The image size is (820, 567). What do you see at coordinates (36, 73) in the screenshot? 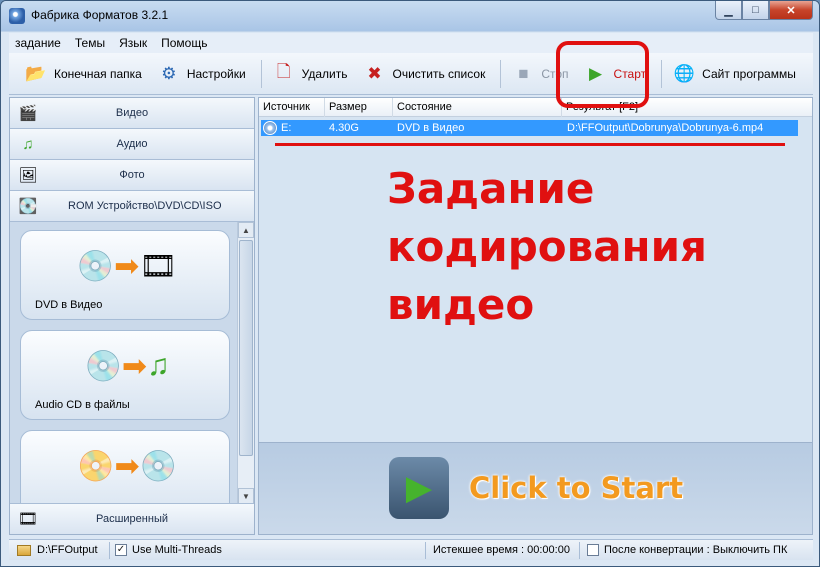
I see `folder-icon: 📂` at bounding box center [36, 73].